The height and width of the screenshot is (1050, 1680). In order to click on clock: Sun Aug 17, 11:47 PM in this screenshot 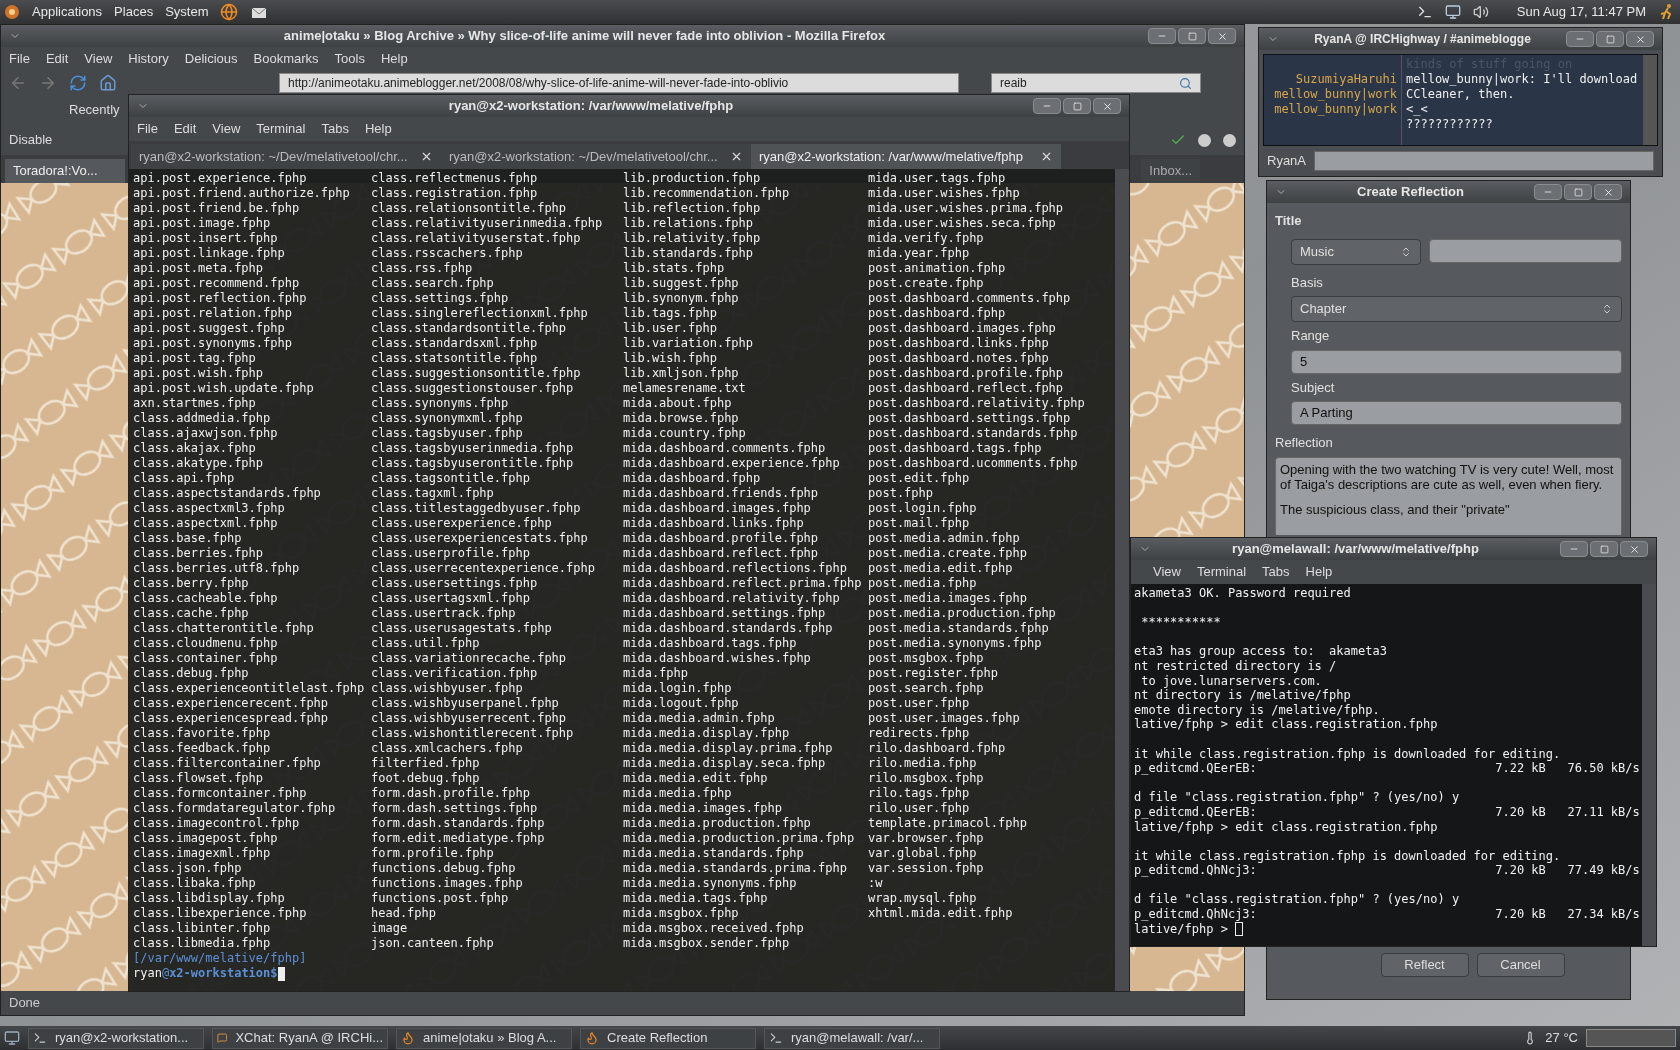, I will do `click(1581, 12)`.